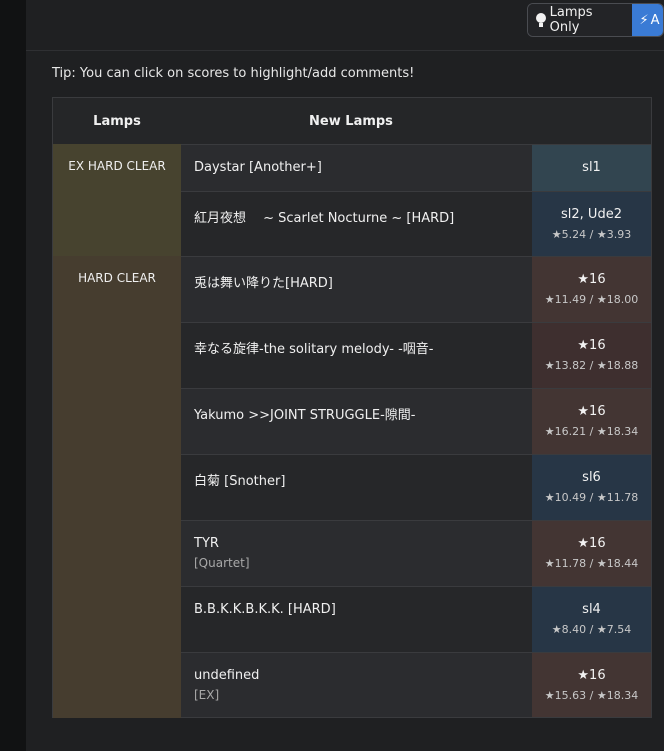  I want to click on header-new-lamps: New Lamps, so click(351, 121).